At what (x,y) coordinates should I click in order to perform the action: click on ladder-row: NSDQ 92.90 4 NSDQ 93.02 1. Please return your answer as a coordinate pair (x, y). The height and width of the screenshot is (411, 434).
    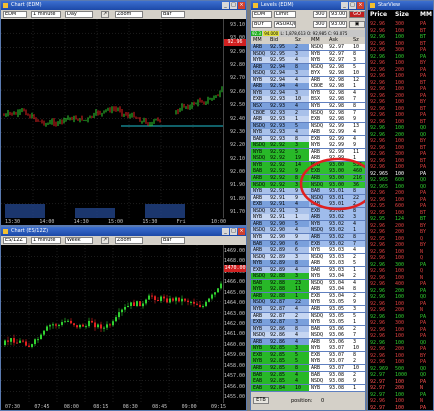
    Looking at the image, I should click on (308, 230).